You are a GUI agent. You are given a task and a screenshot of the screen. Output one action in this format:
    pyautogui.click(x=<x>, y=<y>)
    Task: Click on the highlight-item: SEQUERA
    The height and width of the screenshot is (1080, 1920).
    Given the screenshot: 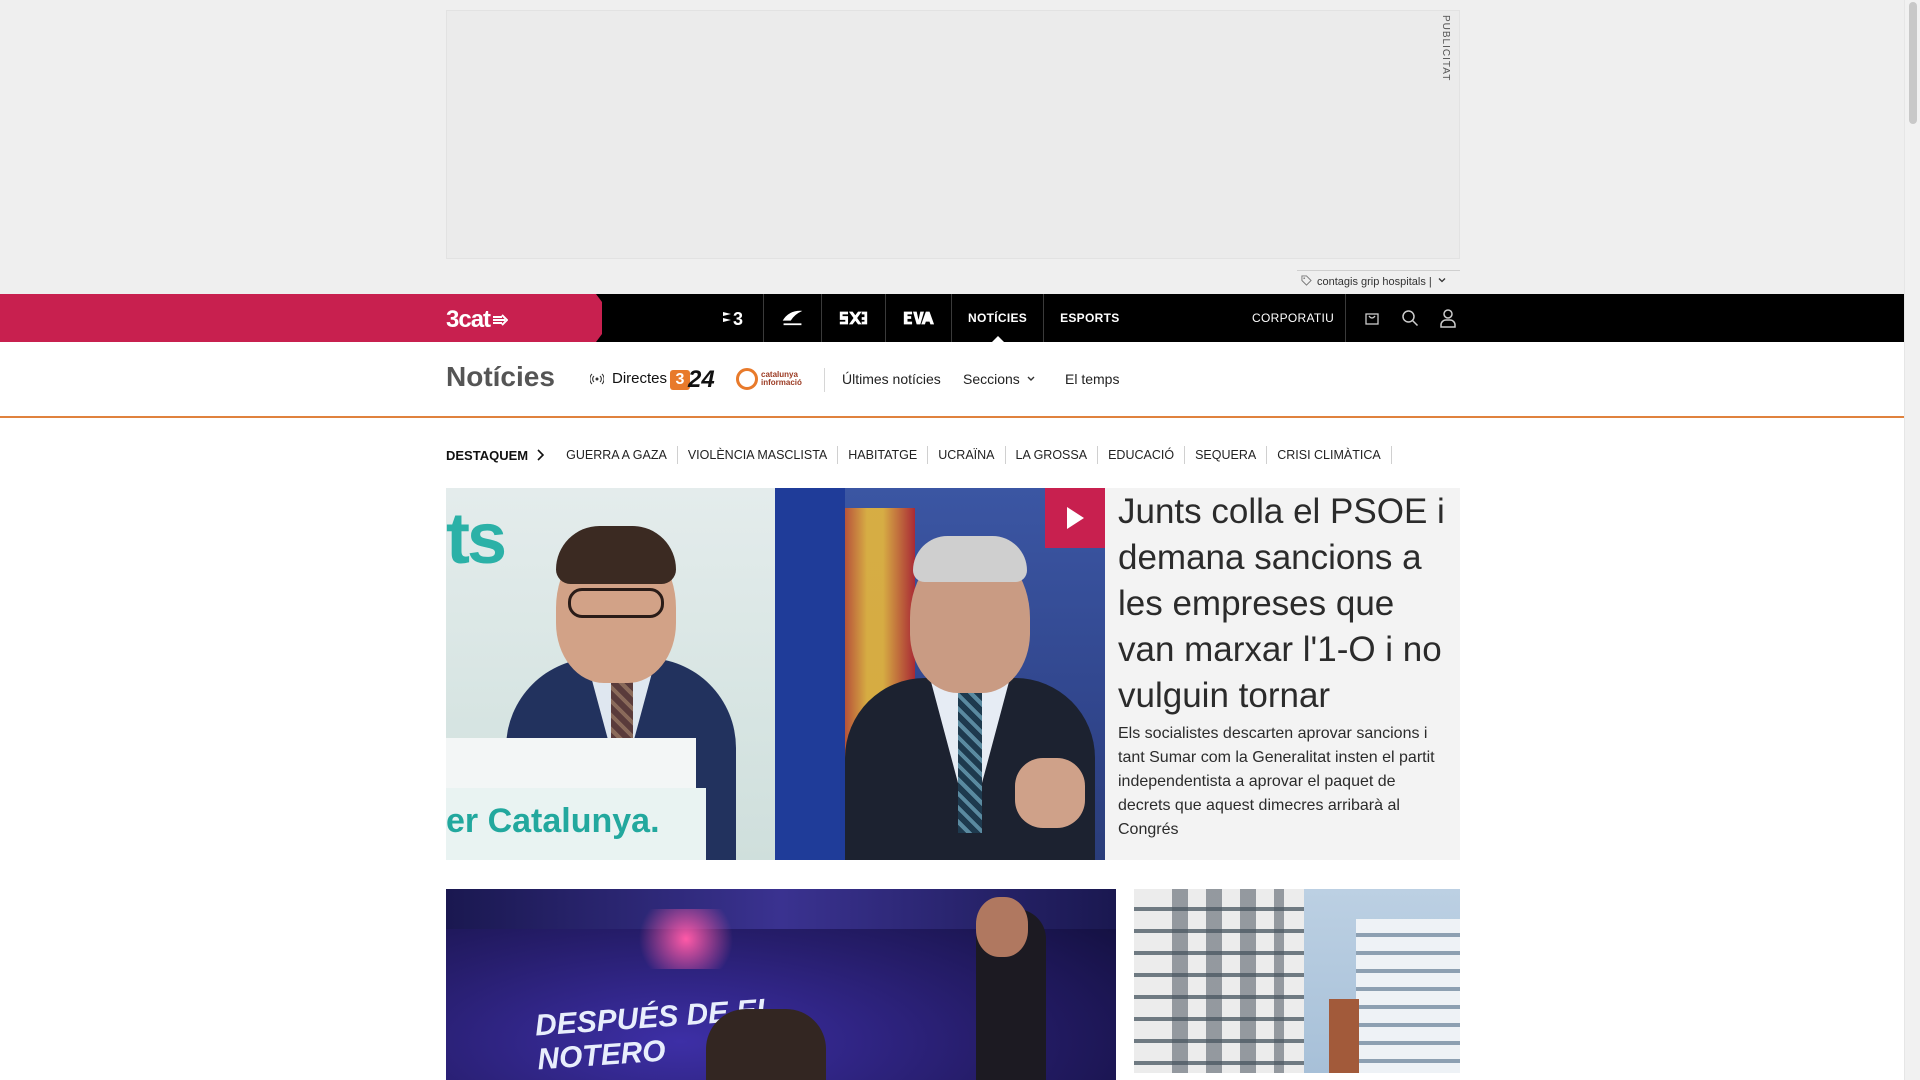 What is the action you would take?
    pyautogui.click(x=1226, y=455)
    